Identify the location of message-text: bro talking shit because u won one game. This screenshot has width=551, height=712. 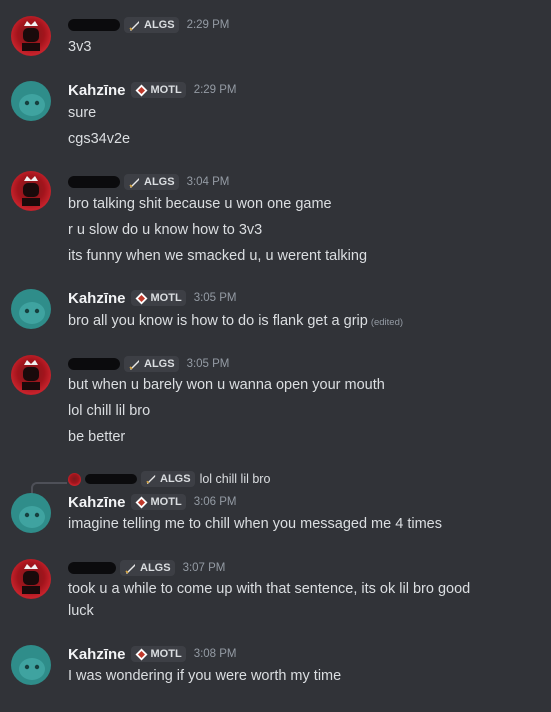
(200, 204).